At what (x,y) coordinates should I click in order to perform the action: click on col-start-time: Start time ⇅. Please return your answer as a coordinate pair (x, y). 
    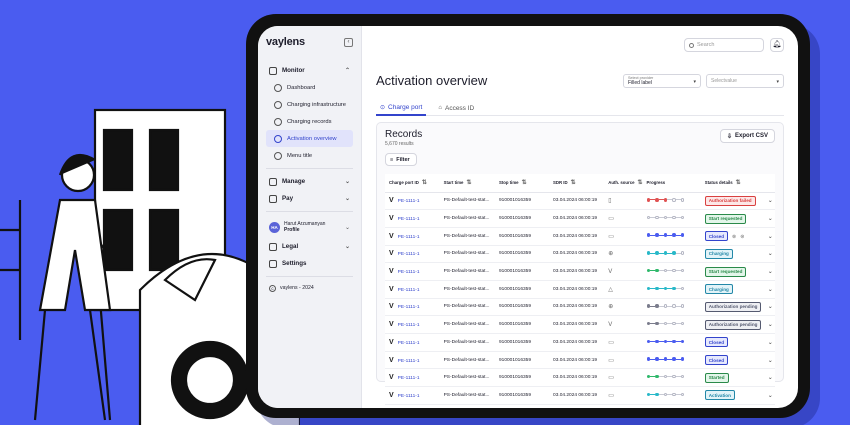
    Looking at the image, I should click on (467, 183).